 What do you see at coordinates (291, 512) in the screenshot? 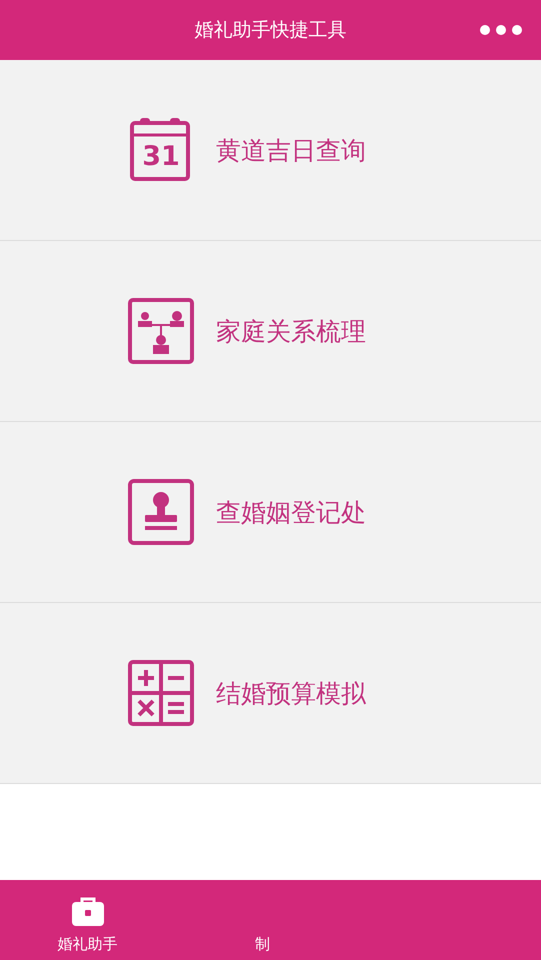
I see `menu-label: 查婚姻登记处` at bounding box center [291, 512].